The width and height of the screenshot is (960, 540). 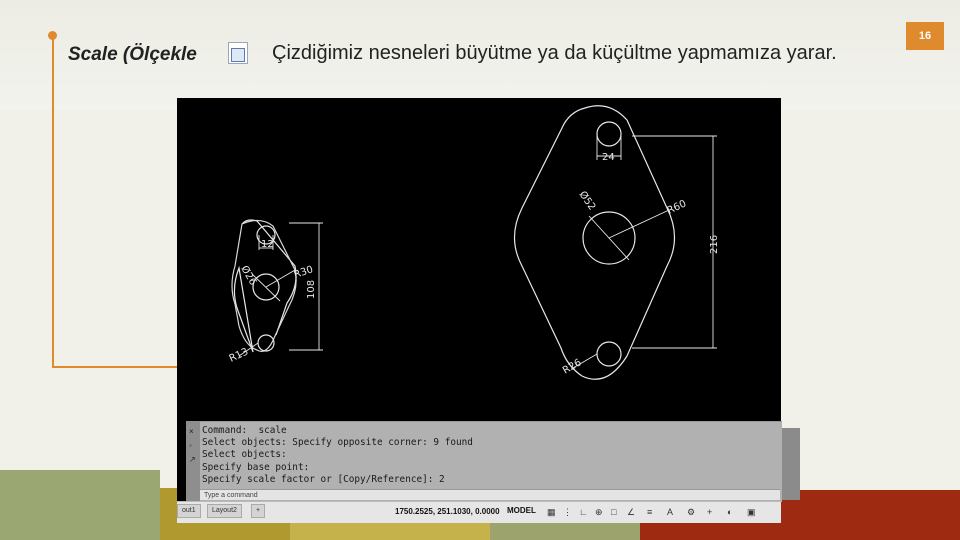 I want to click on dim-large-diameter: Ø52, so click(x=588, y=201).